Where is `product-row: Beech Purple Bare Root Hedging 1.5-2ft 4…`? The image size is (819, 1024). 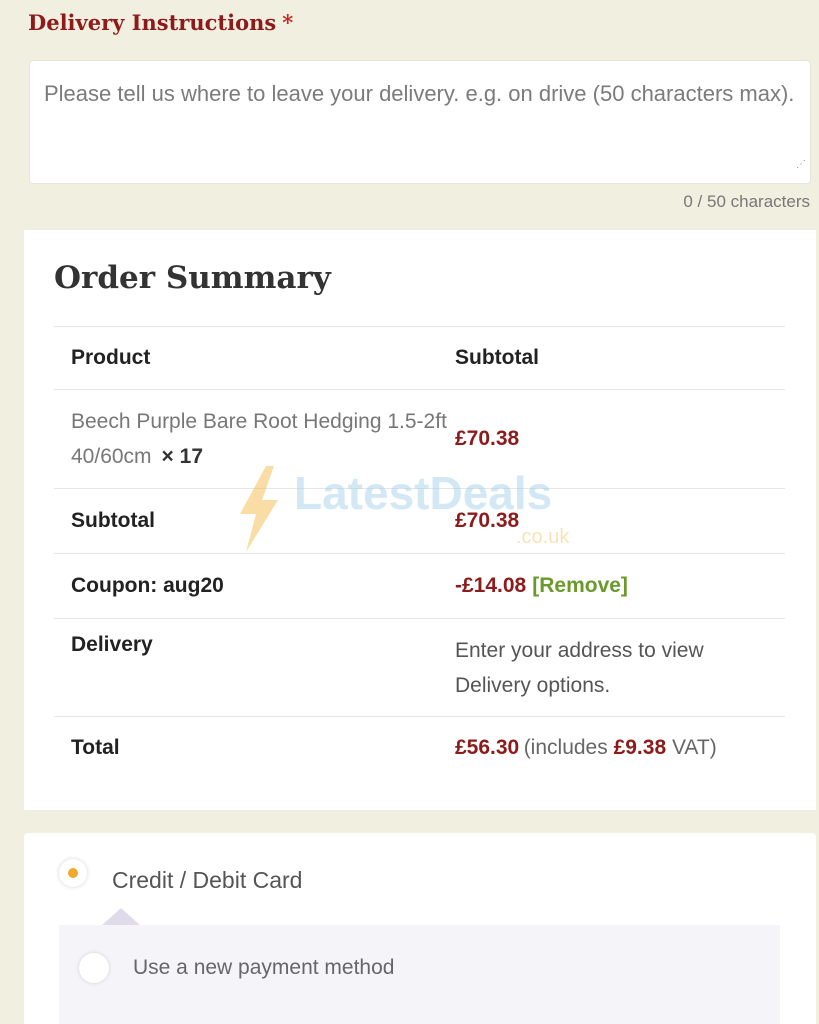
product-row: Beech Purple Bare Root Hedging 1.5-2ft 4… is located at coordinates (419, 438).